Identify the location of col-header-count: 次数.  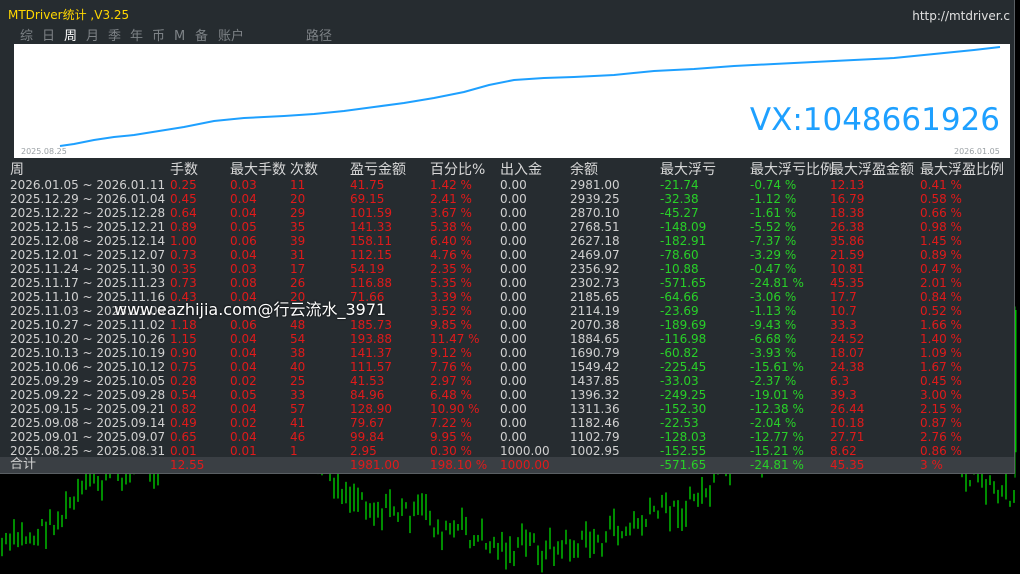
(304, 170).